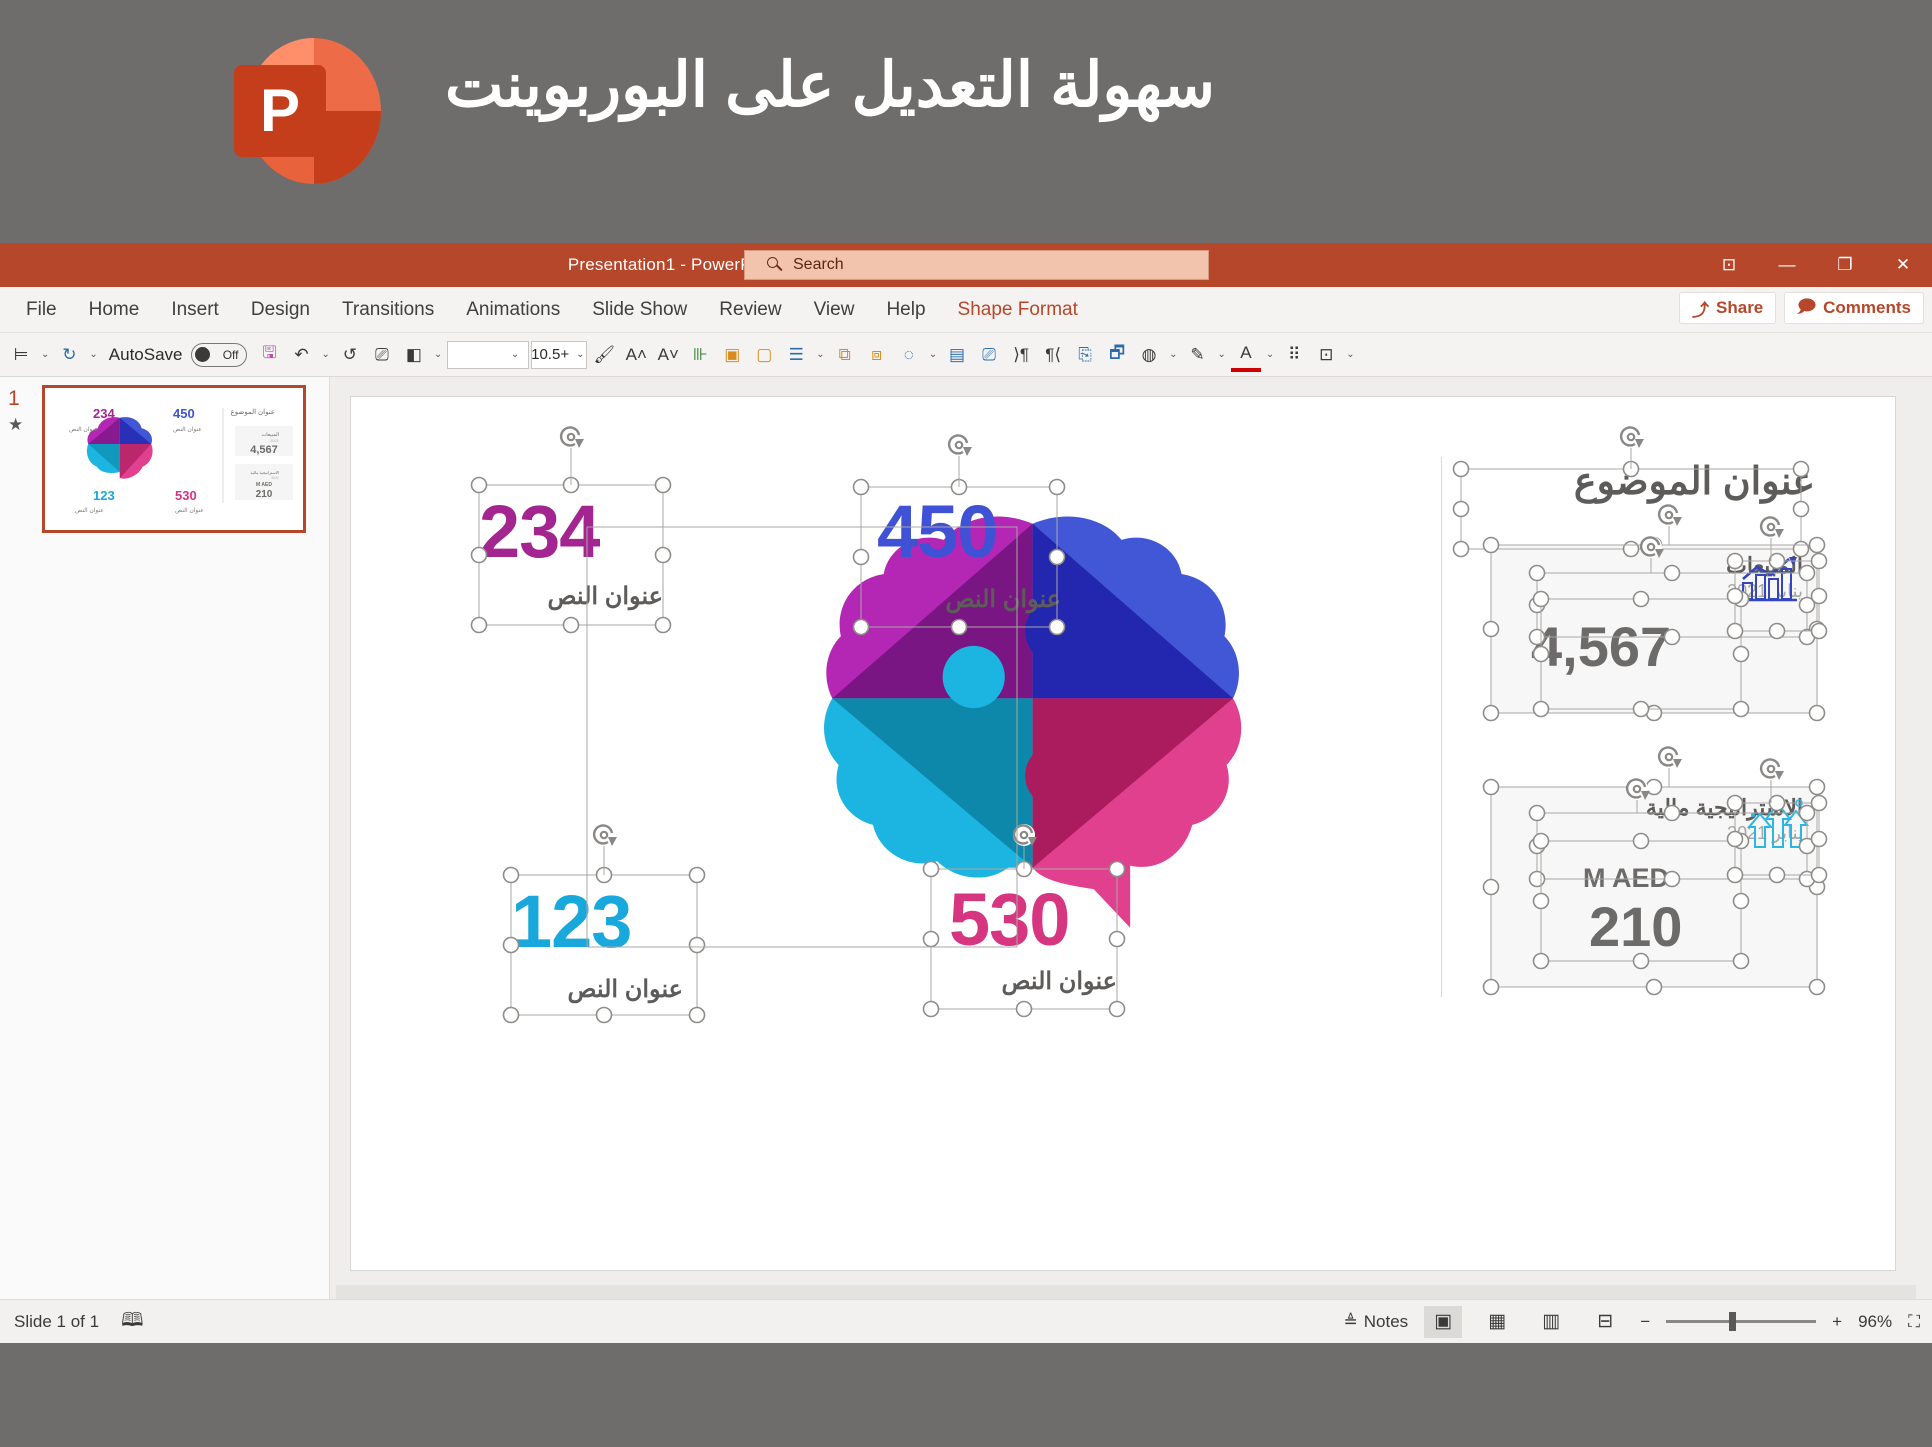 This screenshot has width=1932, height=1447. Describe the element at coordinates (830, 85) in the screenshot. I see `promo-title: سهولة التعديل على البوربوينت` at that location.